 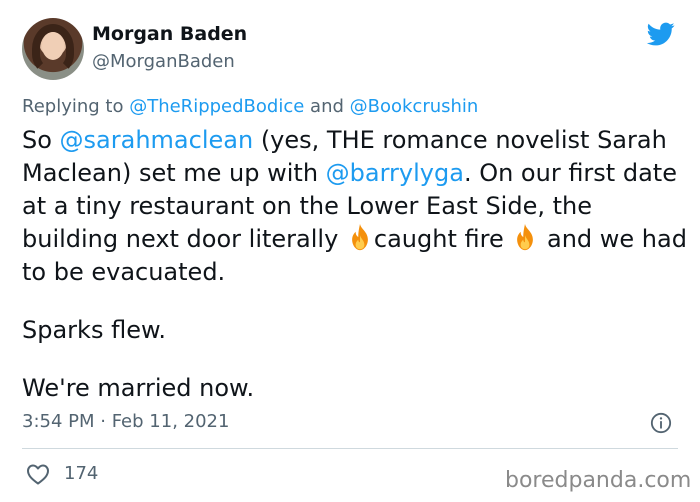 What do you see at coordinates (442, 239) in the screenshot?
I see `tweet-text-part: caught fire` at bounding box center [442, 239].